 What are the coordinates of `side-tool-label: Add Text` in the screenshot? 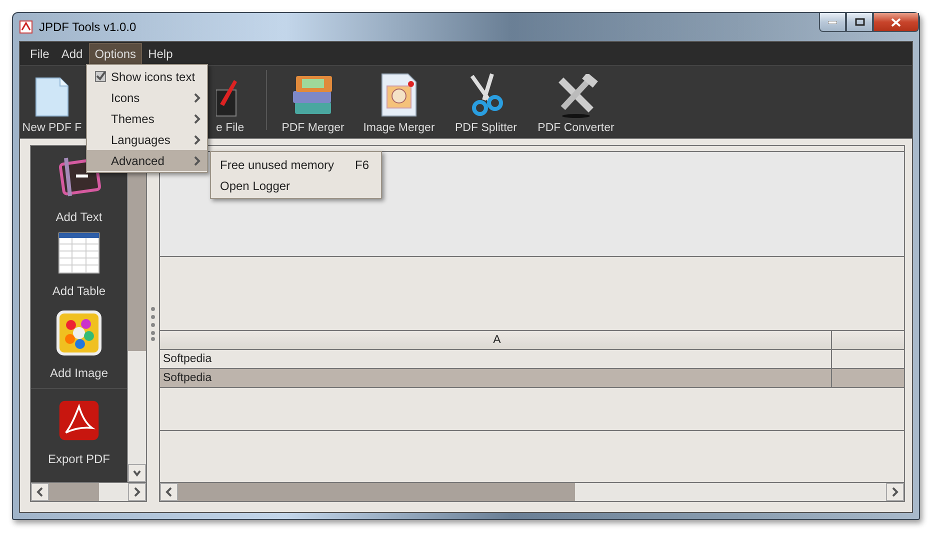 It's located at (79, 217).